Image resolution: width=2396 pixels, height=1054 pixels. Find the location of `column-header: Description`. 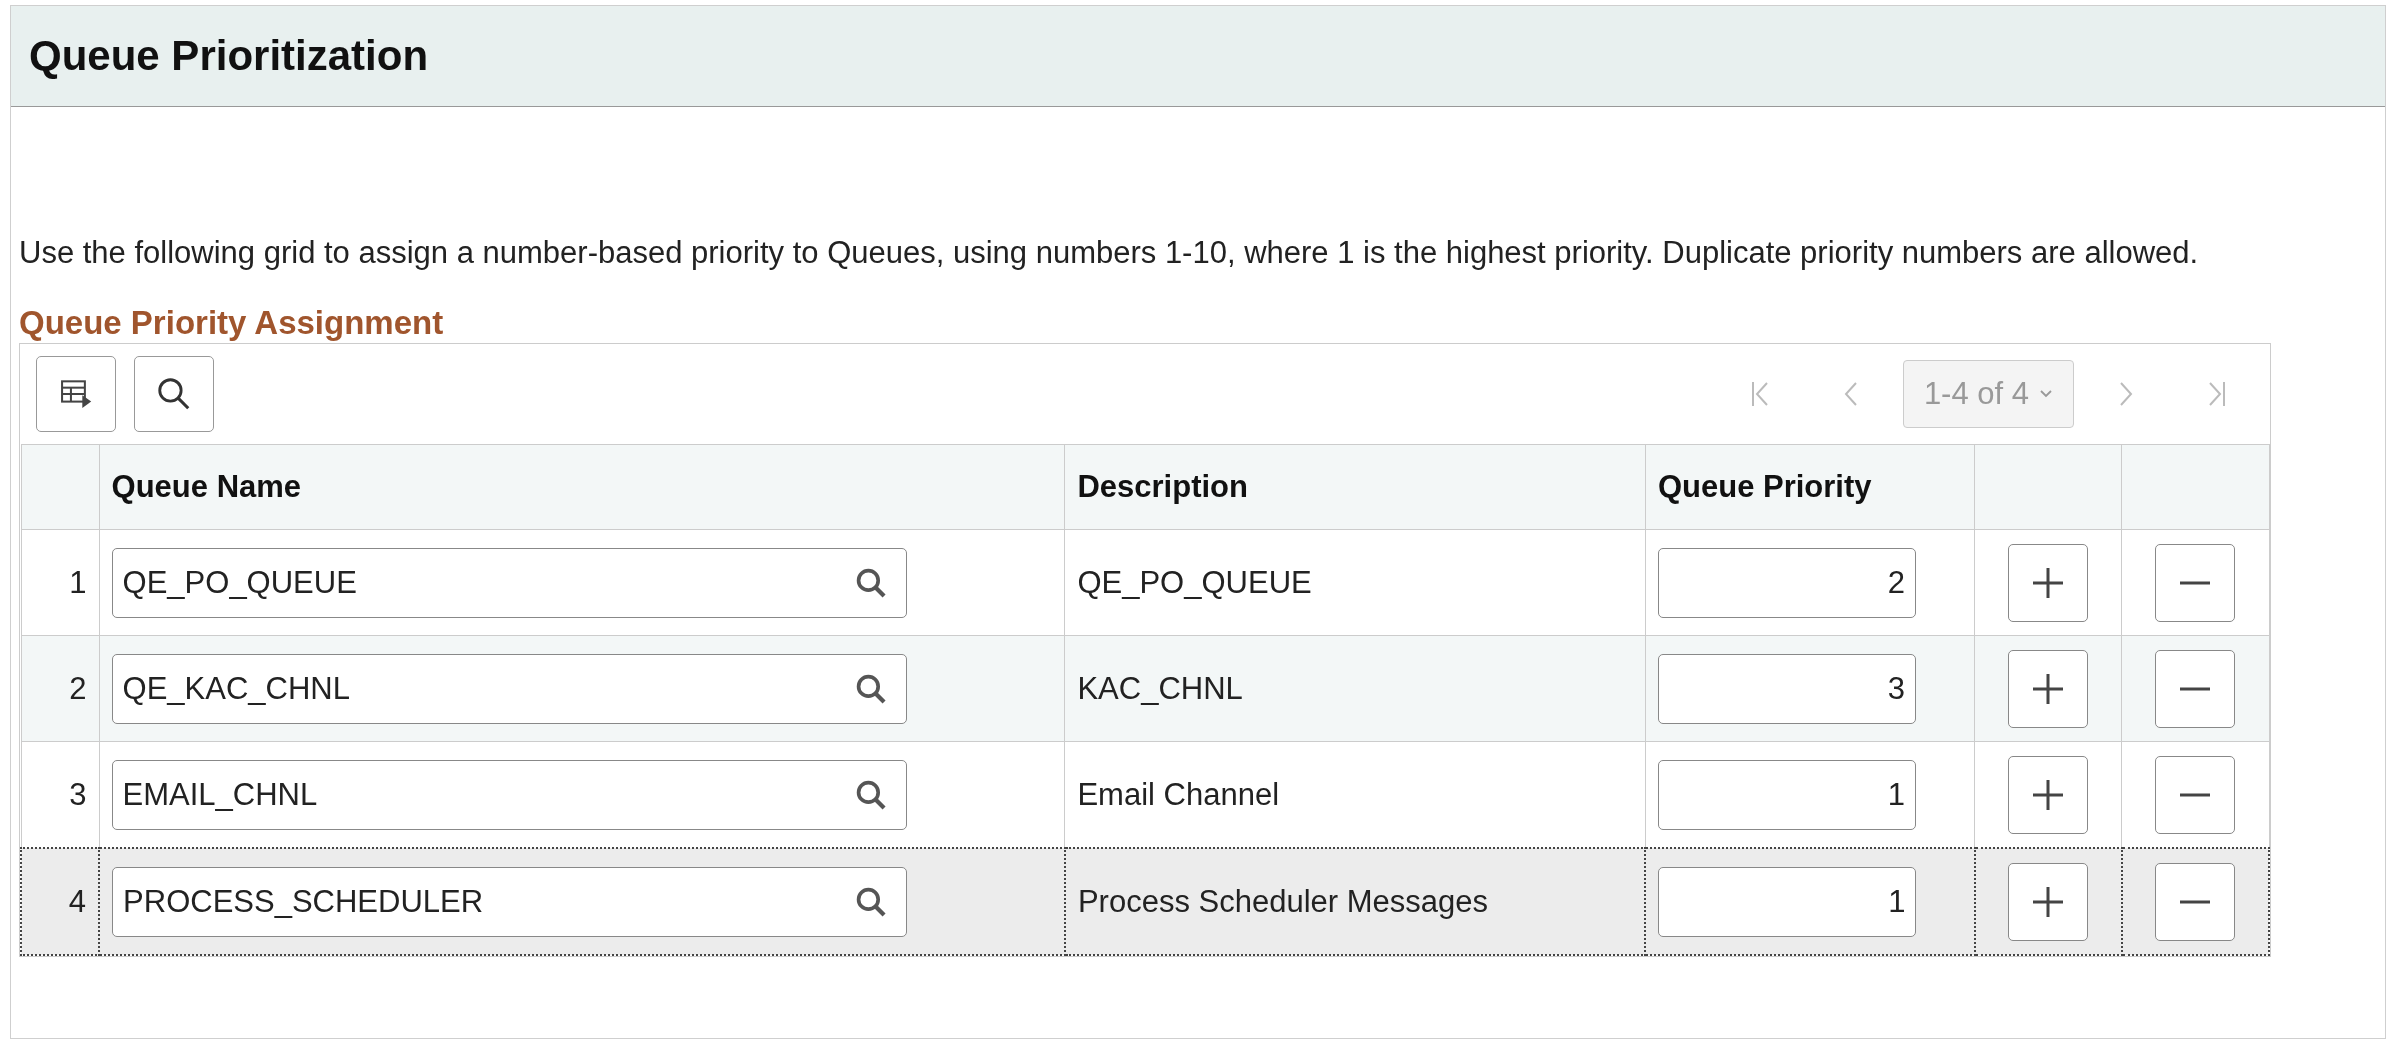

column-header: Description is located at coordinates (1355, 487).